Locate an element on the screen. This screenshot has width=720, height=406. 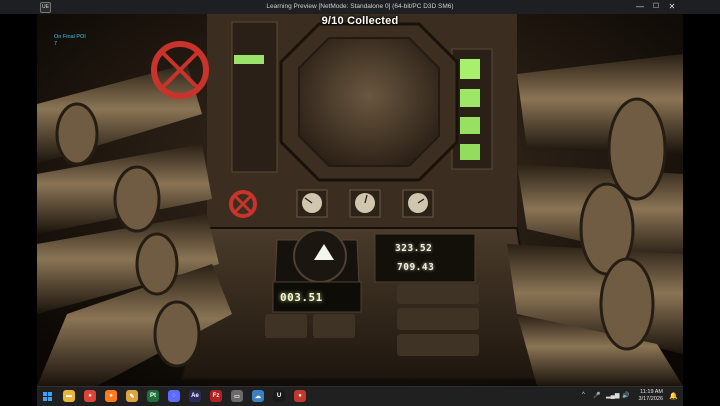
firefox-icon: ● is located at coordinates (111, 396).